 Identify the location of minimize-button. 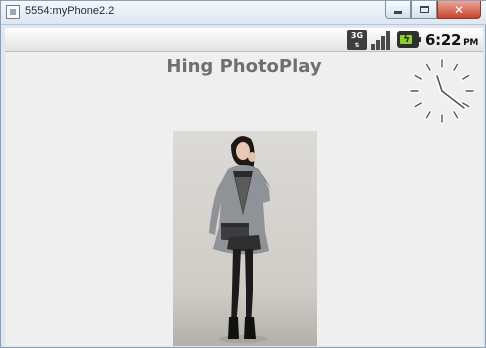
(398, 10).